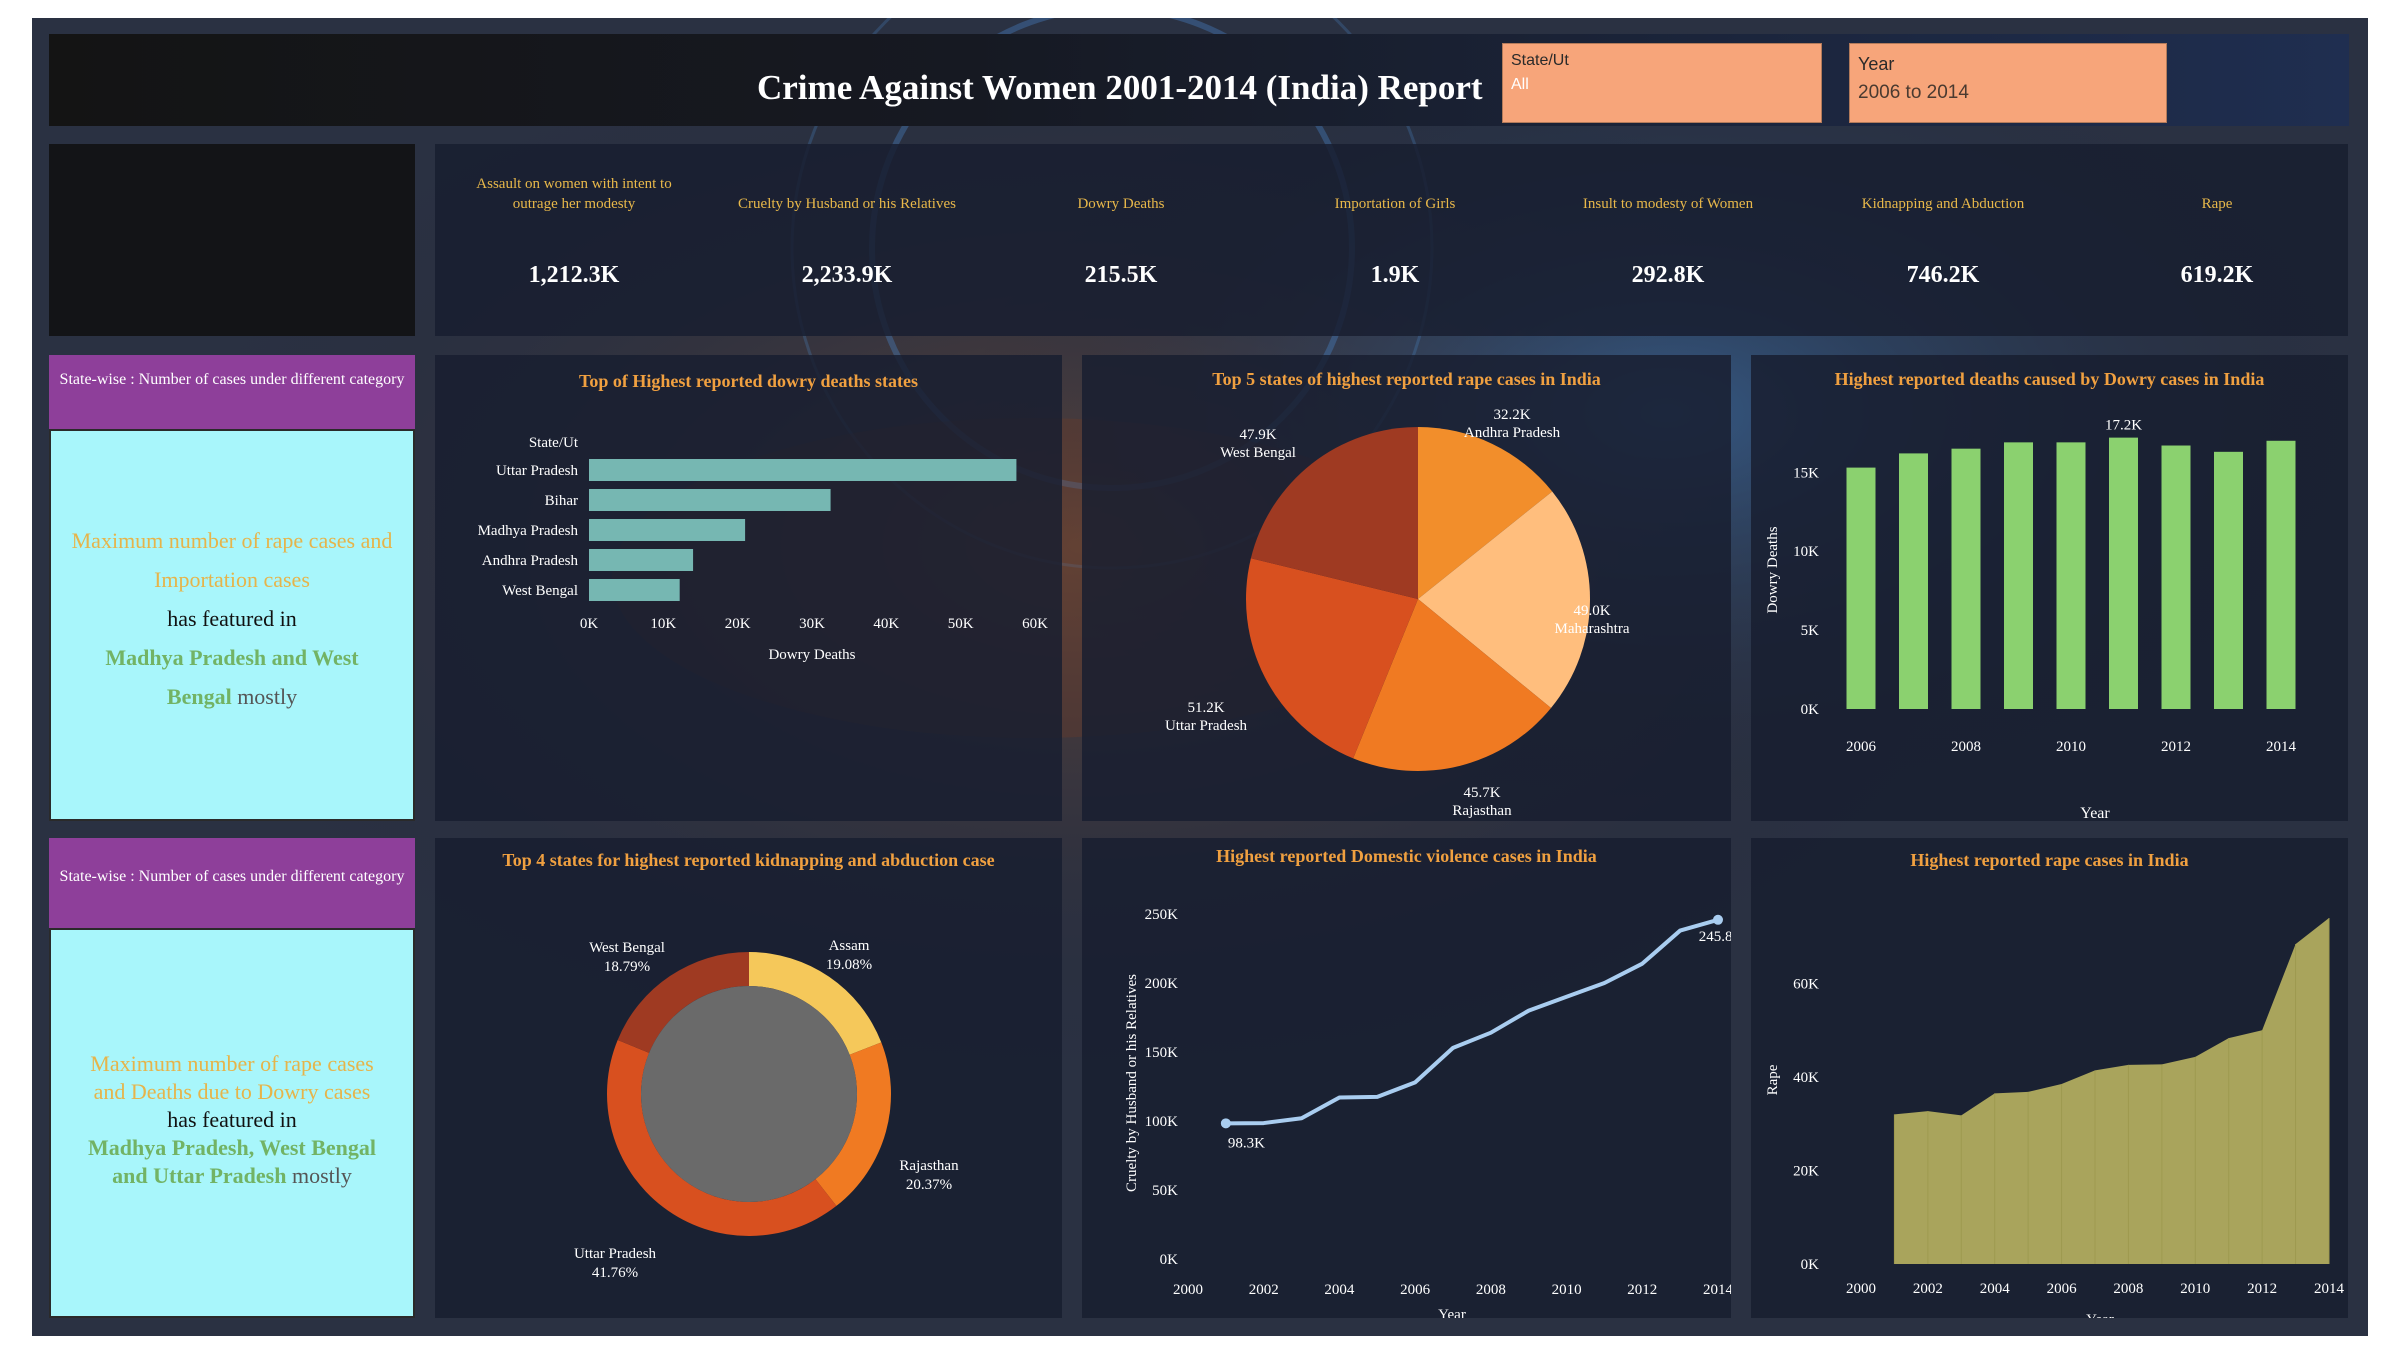 The image size is (2399, 1349). What do you see at coordinates (749, 1094) in the screenshot?
I see `donut-hole` at bounding box center [749, 1094].